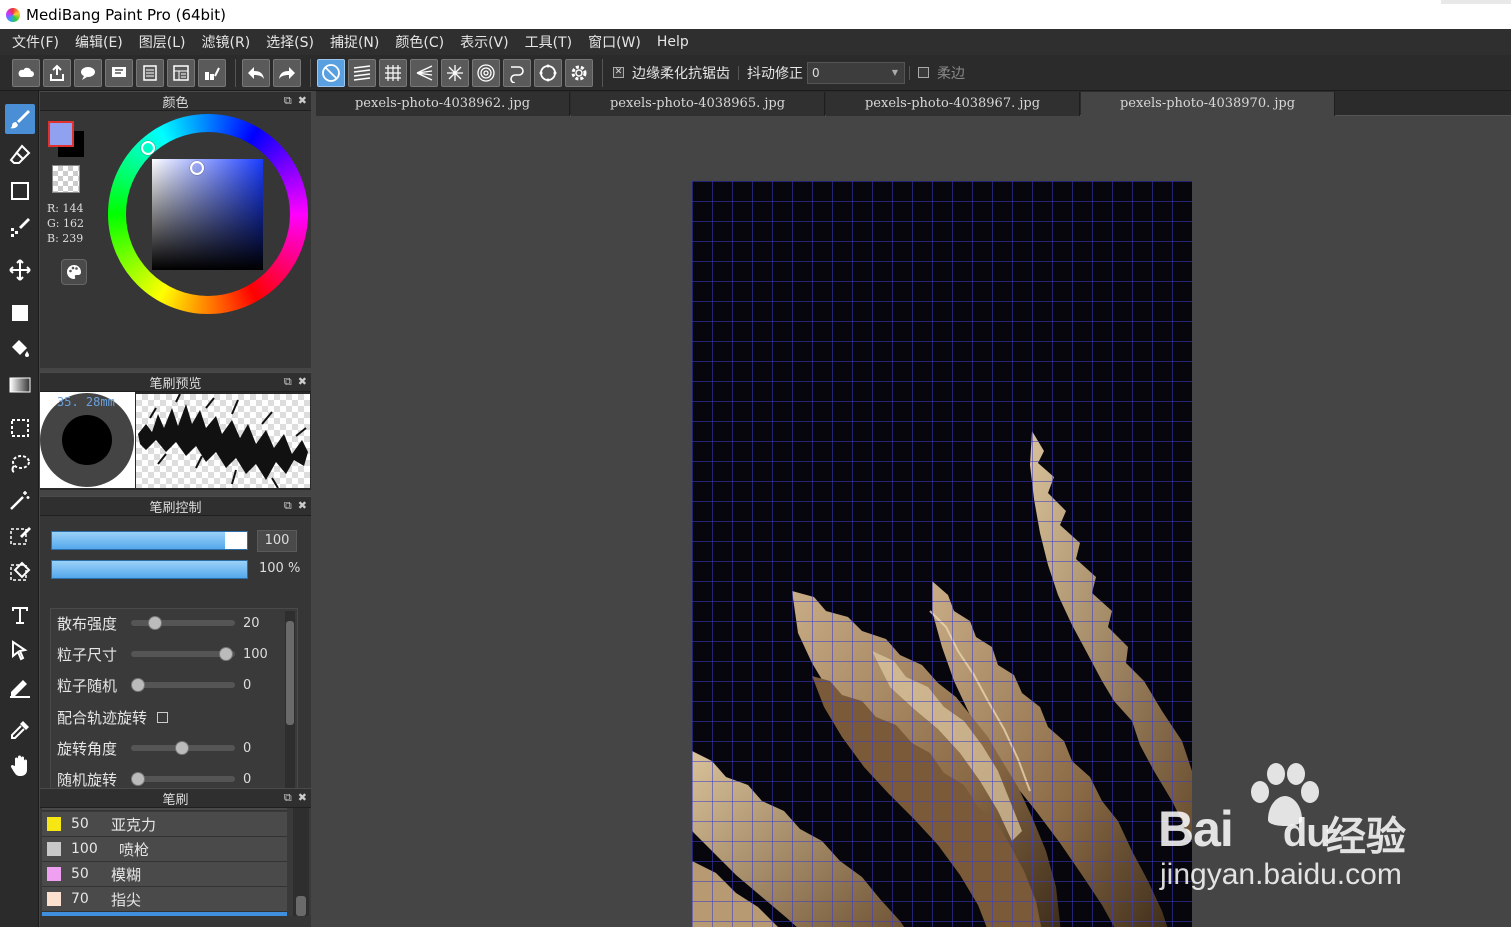 This screenshot has height=927, width=1511. Describe the element at coordinates (235, 72) in the screenshot. I see `toolbar-separator` at that location.